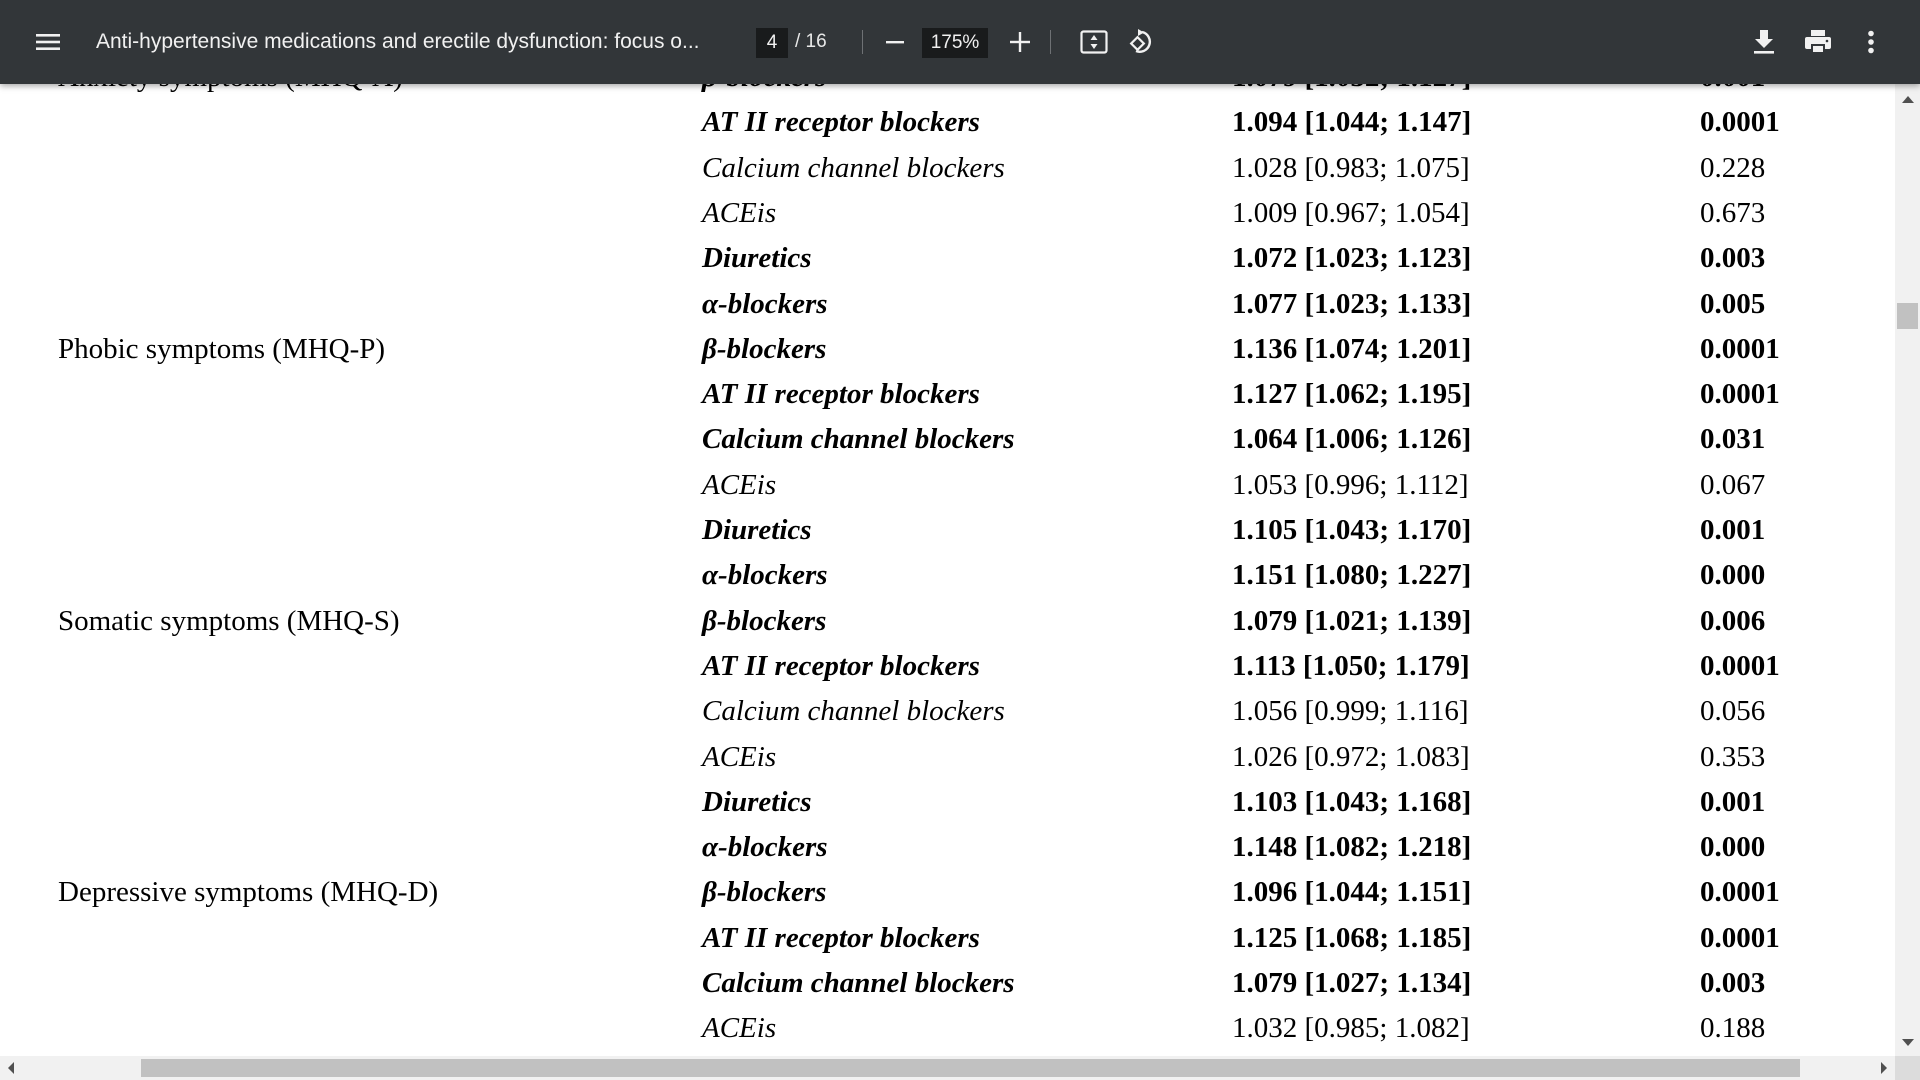  I want to click on more-options-button, so click(1871, 42).